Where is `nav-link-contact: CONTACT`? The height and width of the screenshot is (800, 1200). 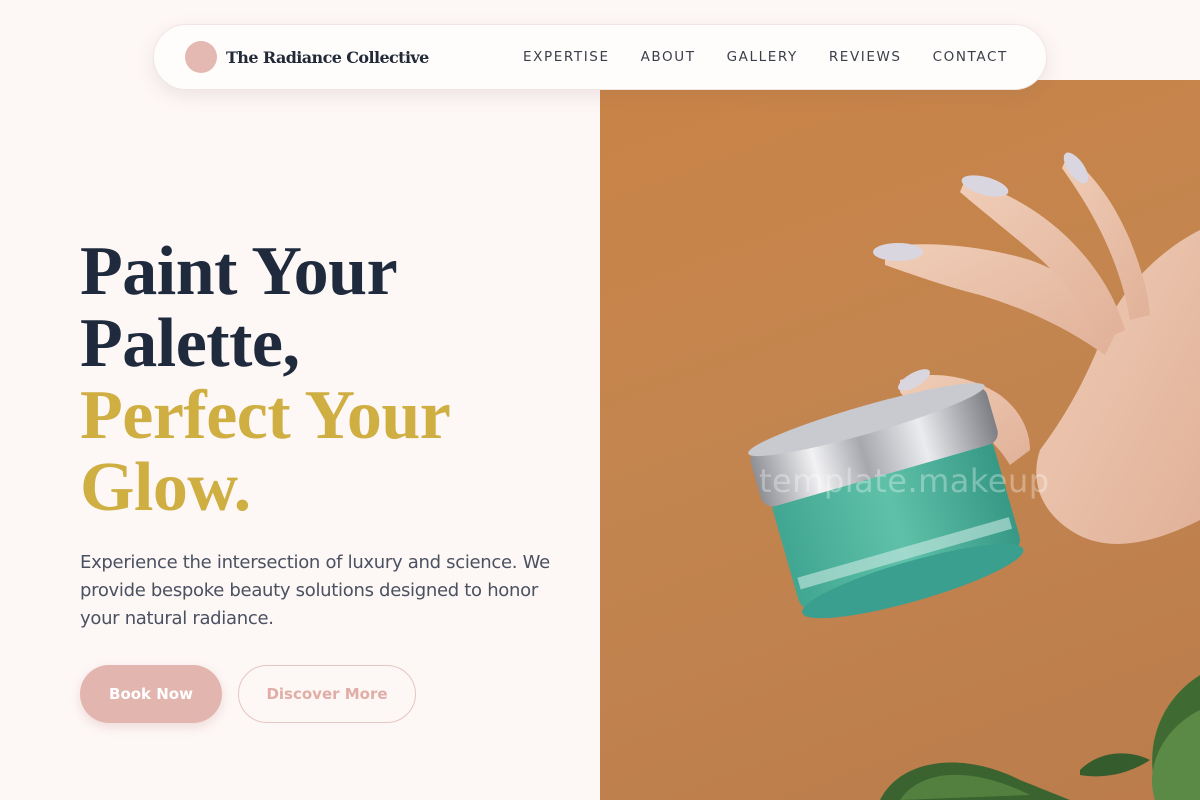
nav-link-contact: CONTACT is located at coordinates (970, 57).